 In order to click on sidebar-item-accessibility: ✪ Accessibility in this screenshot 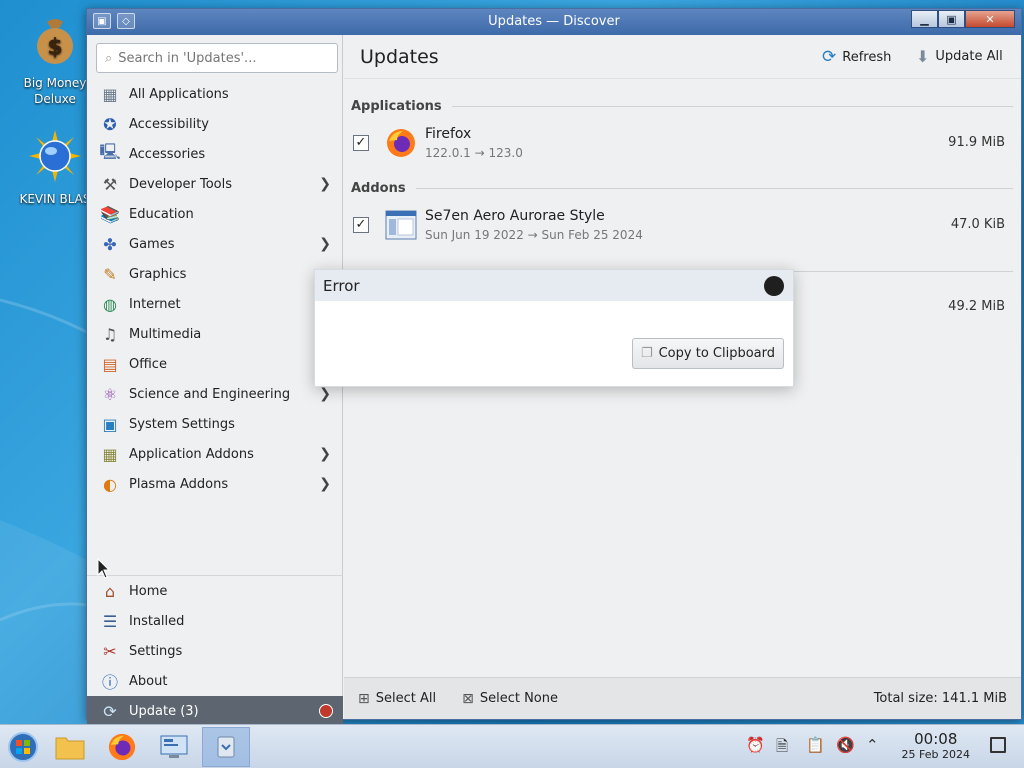, I will do `click(215, 124)`.